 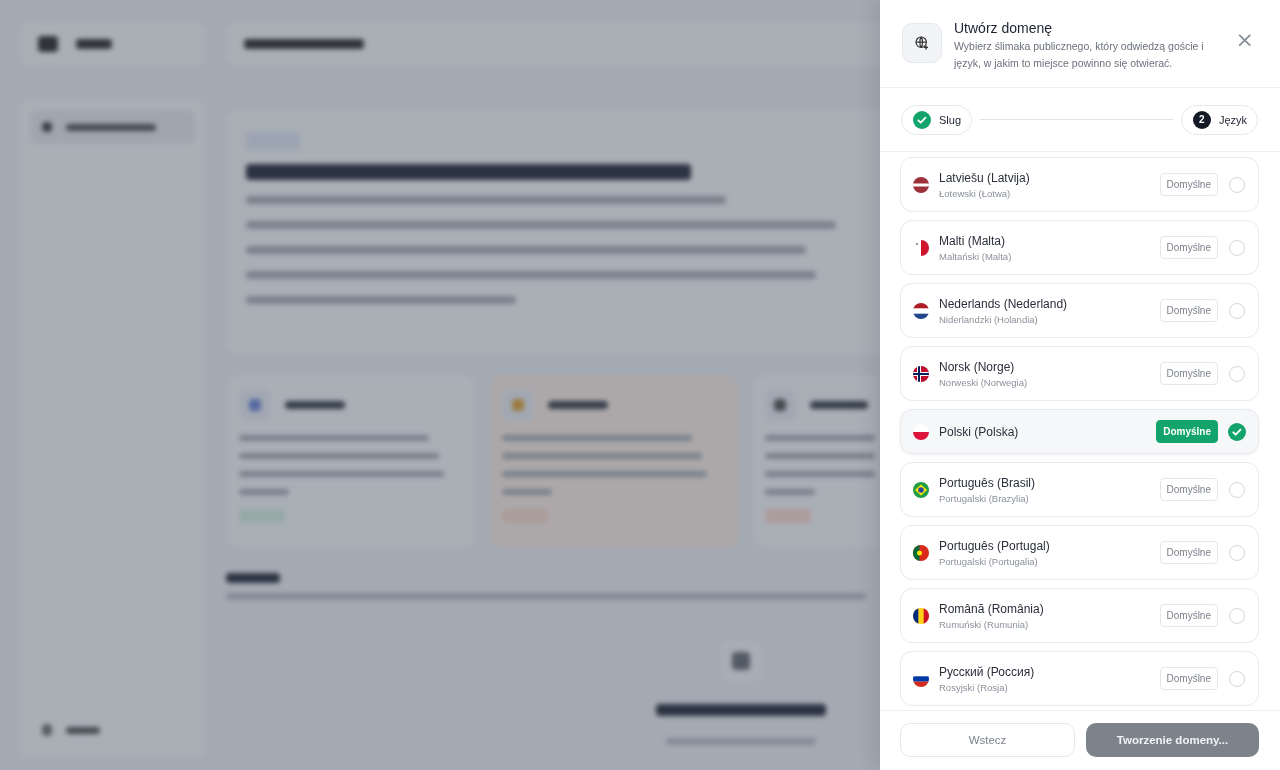 I want to click on language-name: Română (România), so click(x=992, y=608).